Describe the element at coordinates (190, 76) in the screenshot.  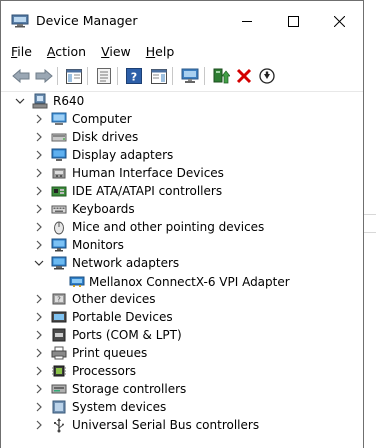
I see `scan-hardware-button` at that location.